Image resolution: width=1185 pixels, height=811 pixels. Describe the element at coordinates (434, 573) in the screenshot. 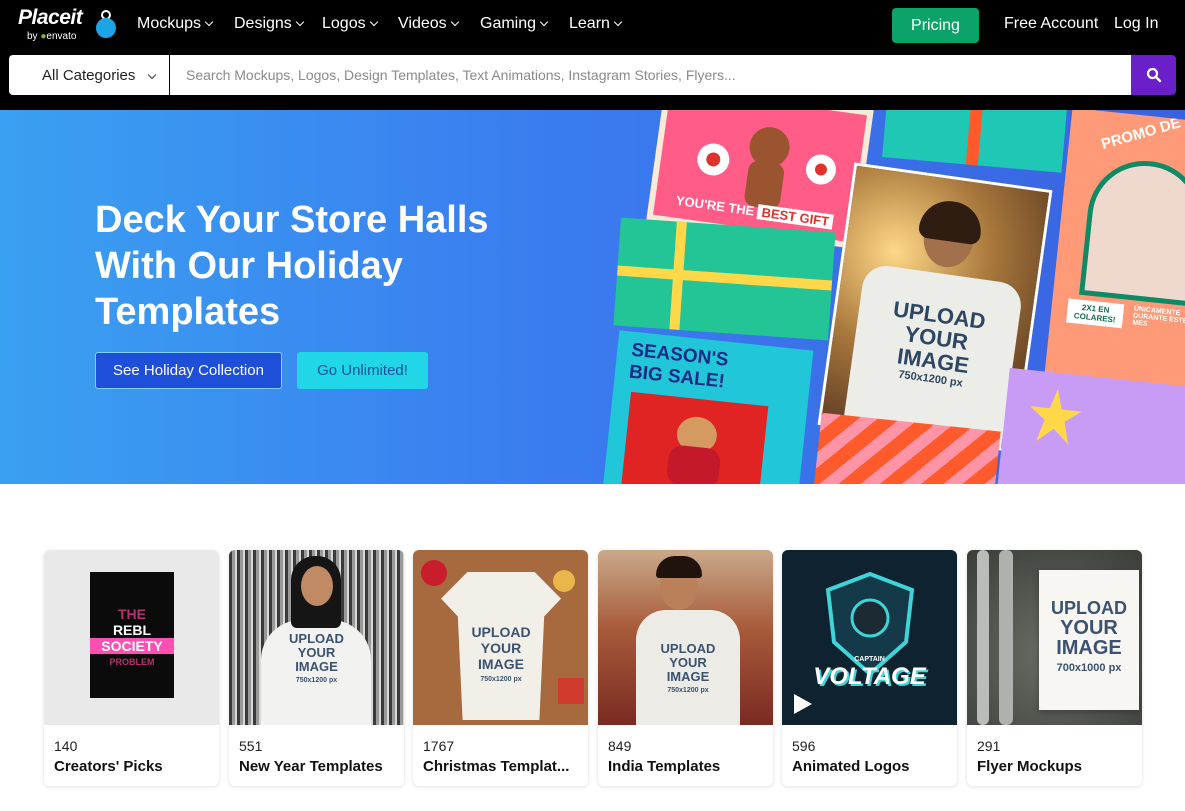

I see `ornament-red` at that location.